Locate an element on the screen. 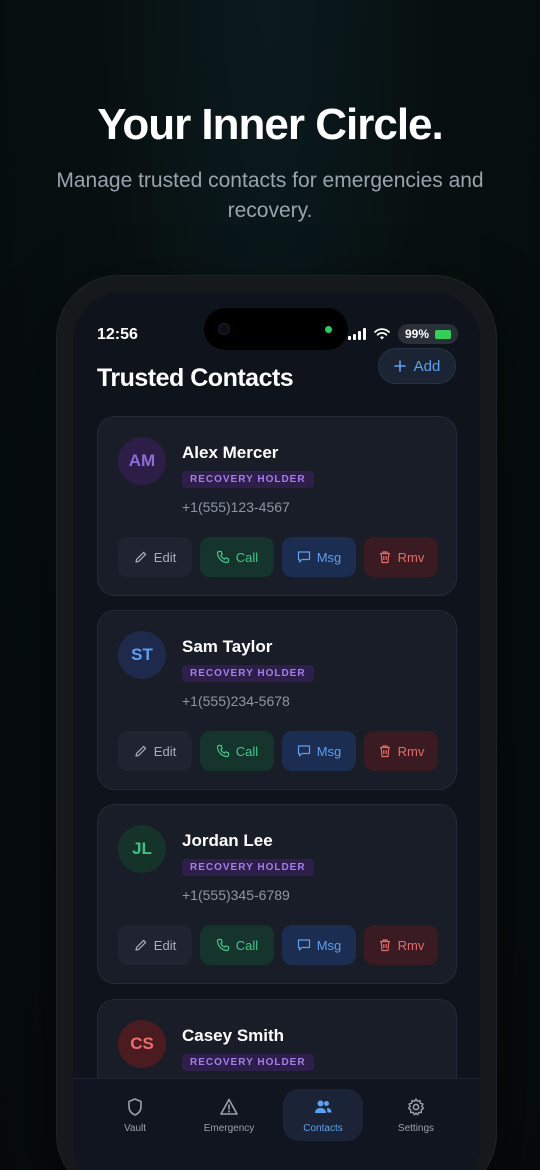 This screenshot has width=540, height=1170. tab-label: Settings is located at coordinates (416, 1128).